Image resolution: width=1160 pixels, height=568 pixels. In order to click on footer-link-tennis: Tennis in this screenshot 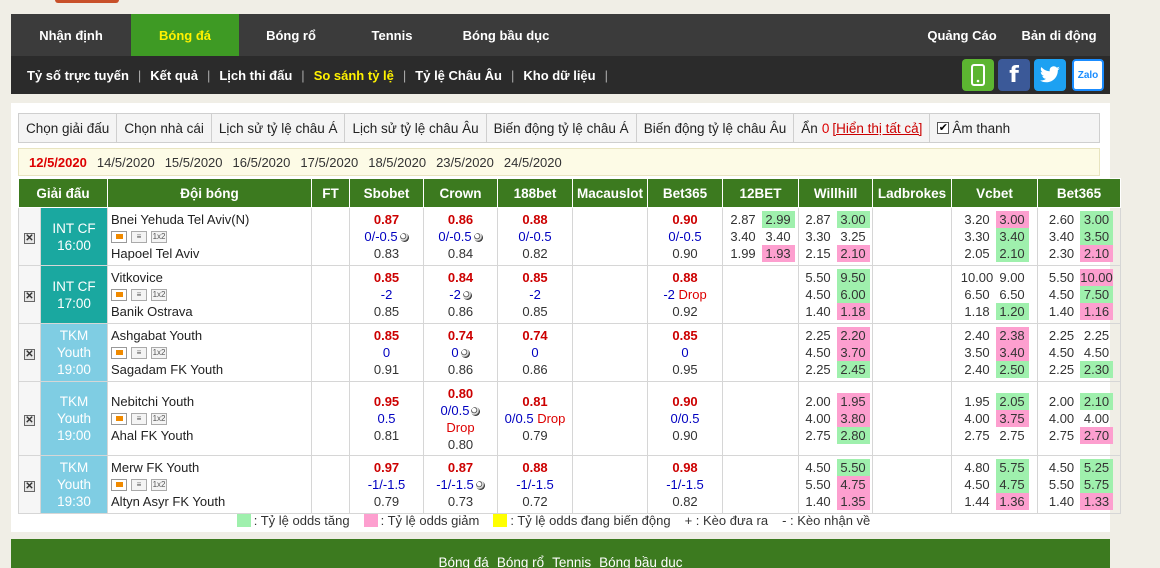, I will do `click(571, 559)`.